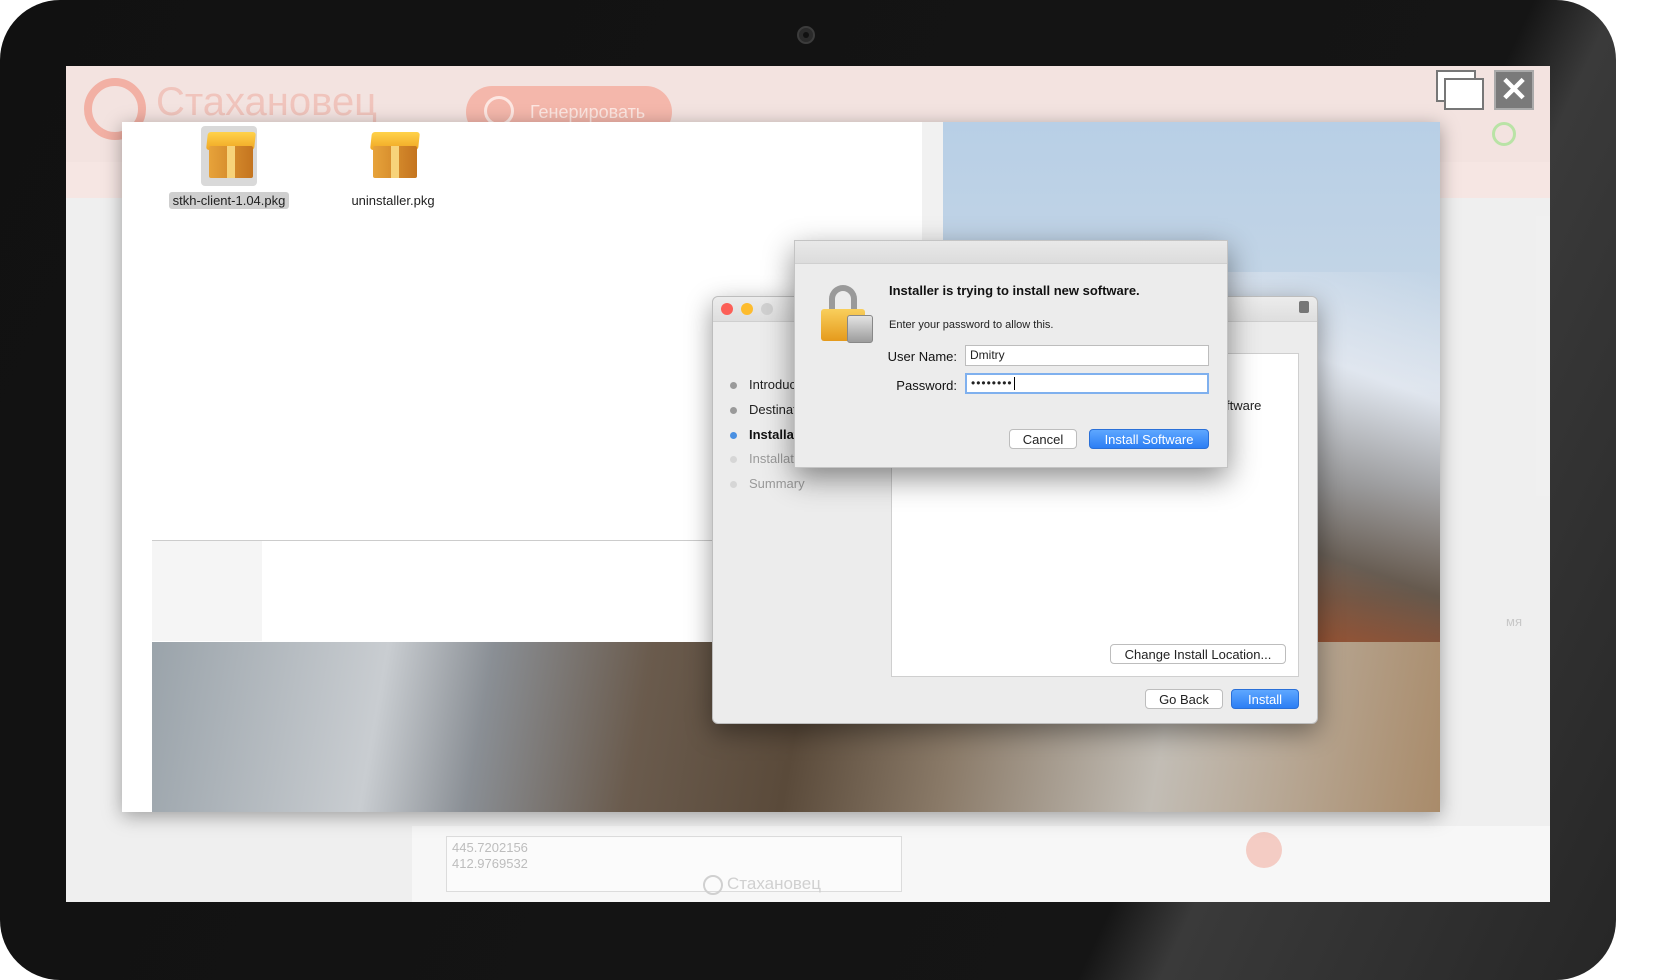 The height and width of the screenshot is (980, 1664). I want to click on password-field: ••••••••, so click(1087, 383).